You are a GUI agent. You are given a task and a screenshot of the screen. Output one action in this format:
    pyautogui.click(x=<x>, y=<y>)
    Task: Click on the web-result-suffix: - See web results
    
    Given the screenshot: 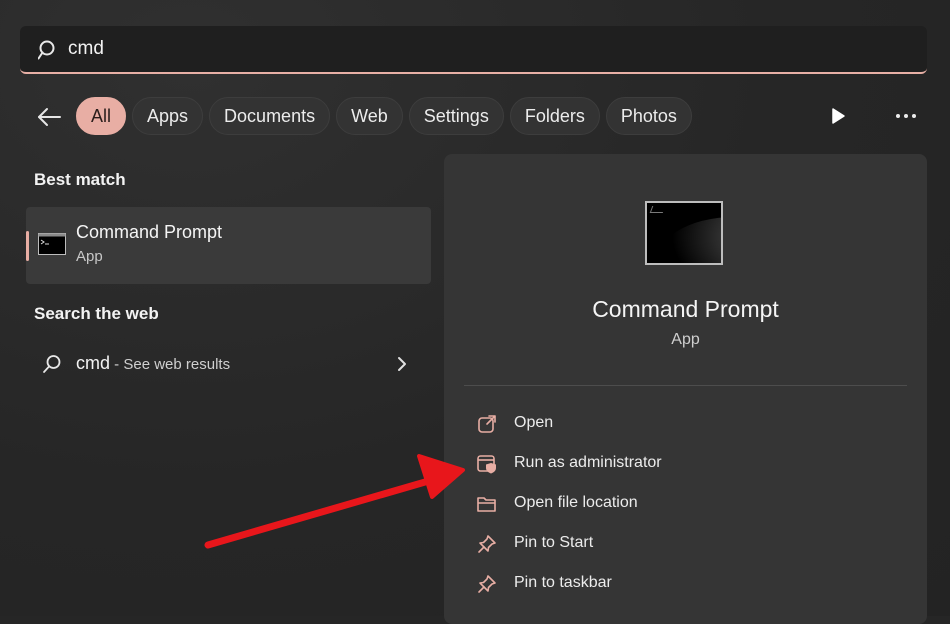 What is the action you would take?
    pyautogui.click(x=170, y=364)
    